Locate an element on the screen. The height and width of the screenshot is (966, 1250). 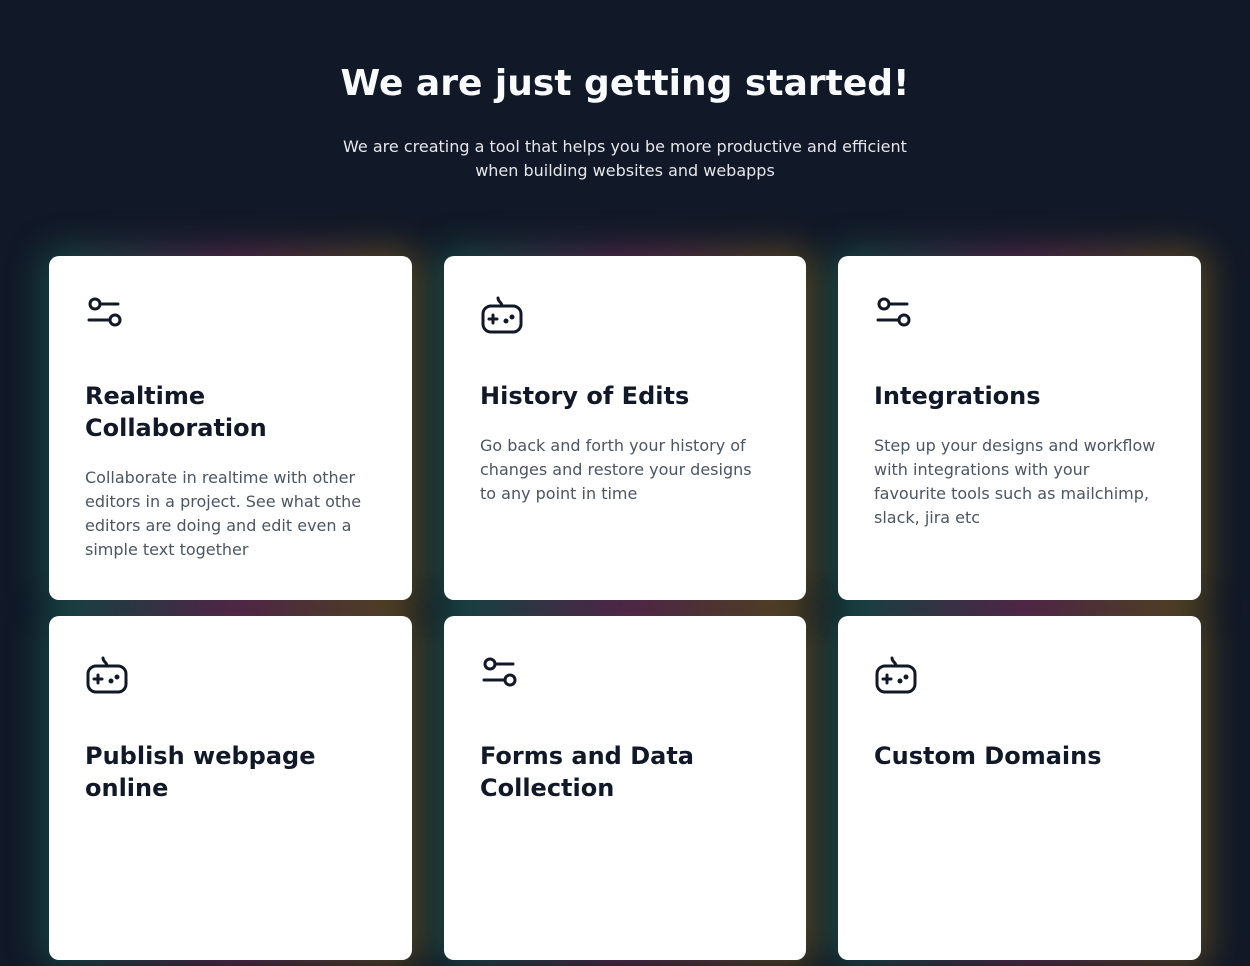
feature-card-body: Custom Domains is located at coordinates (1019, 788).